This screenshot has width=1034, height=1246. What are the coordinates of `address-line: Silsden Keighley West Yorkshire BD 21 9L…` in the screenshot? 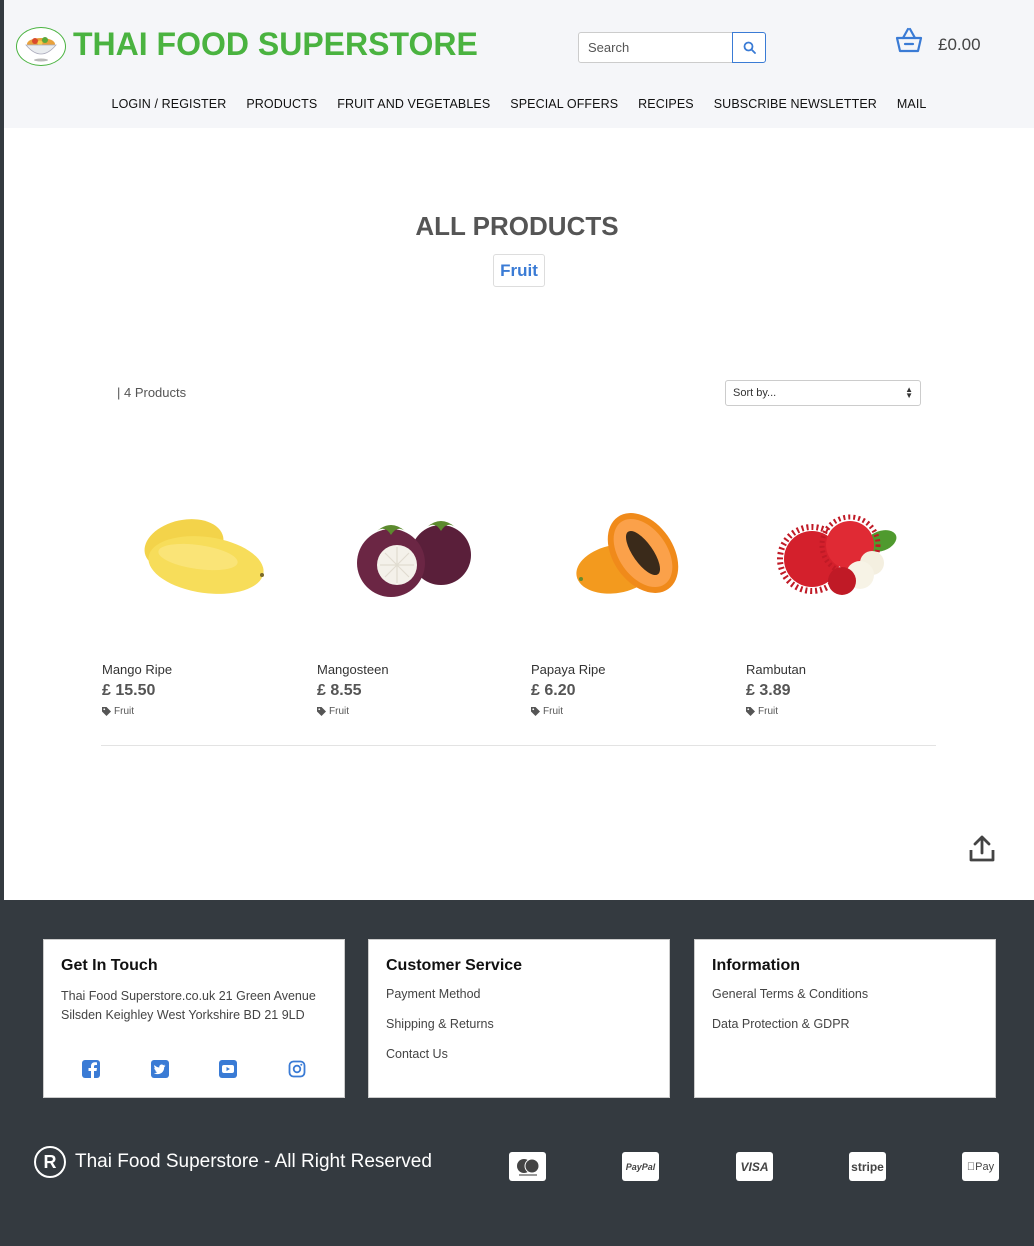 It's located at (183, 1015).